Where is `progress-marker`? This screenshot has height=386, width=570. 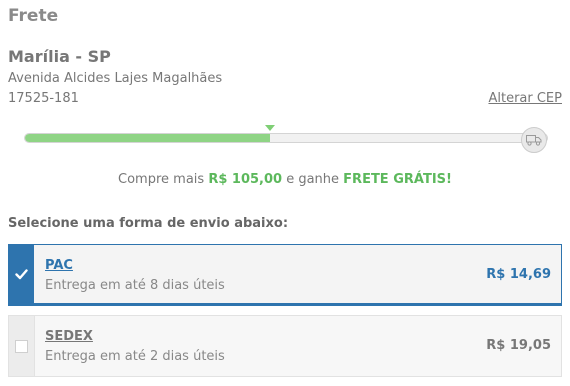 progress-marker is located at coordinates (270, 128).